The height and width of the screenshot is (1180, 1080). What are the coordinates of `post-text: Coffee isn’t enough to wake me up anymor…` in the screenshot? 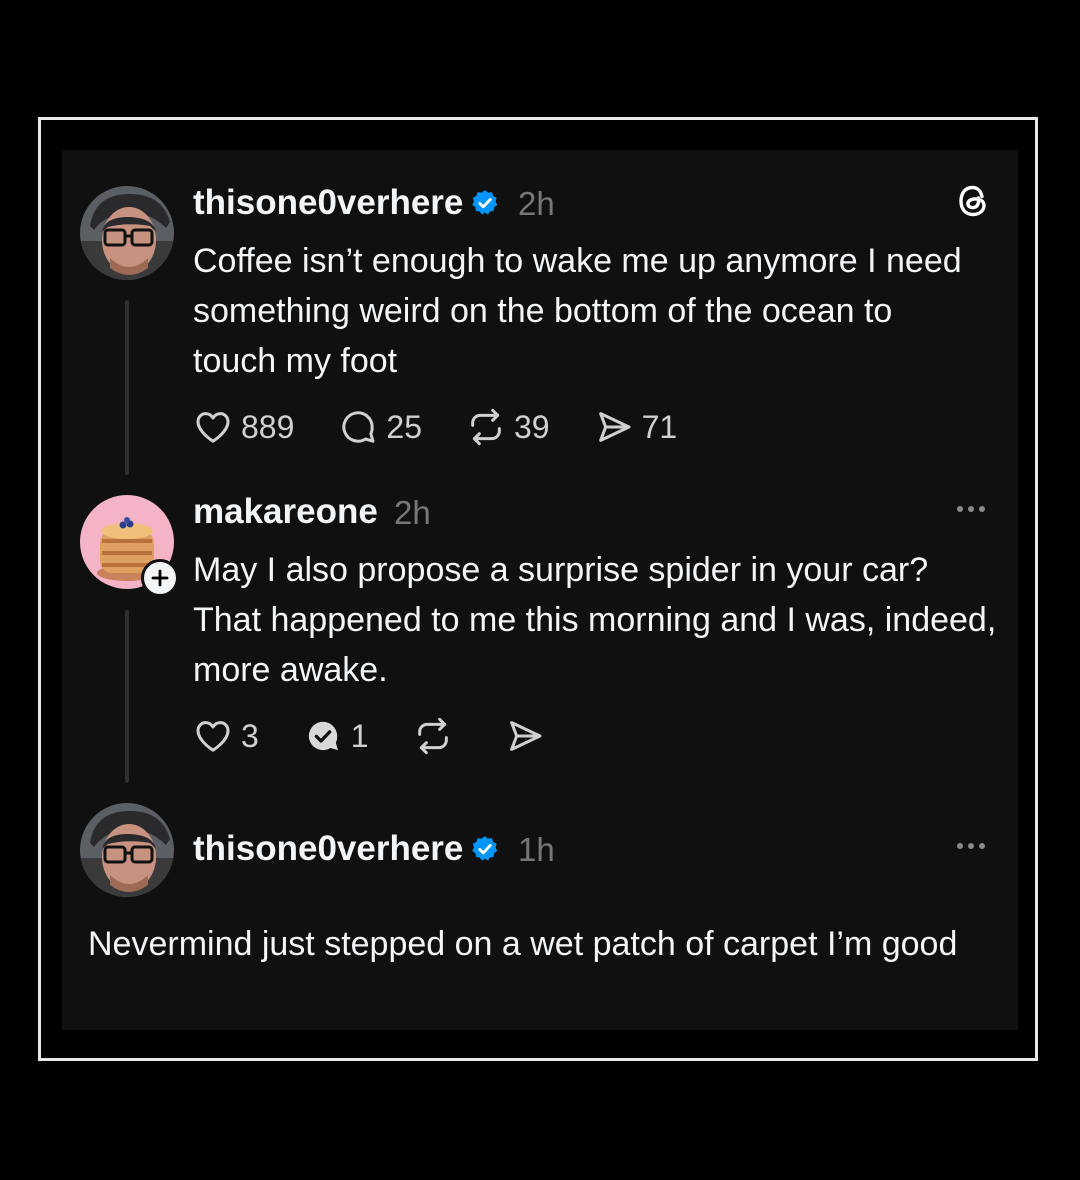 It's located at (577, 311).